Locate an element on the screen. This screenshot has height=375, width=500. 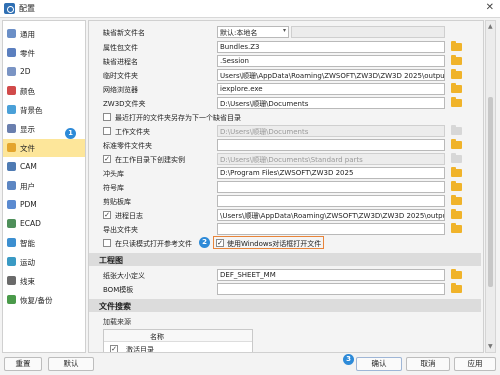
clip-lib-row: 剪贴板库 is located at coordinates (285, 201).